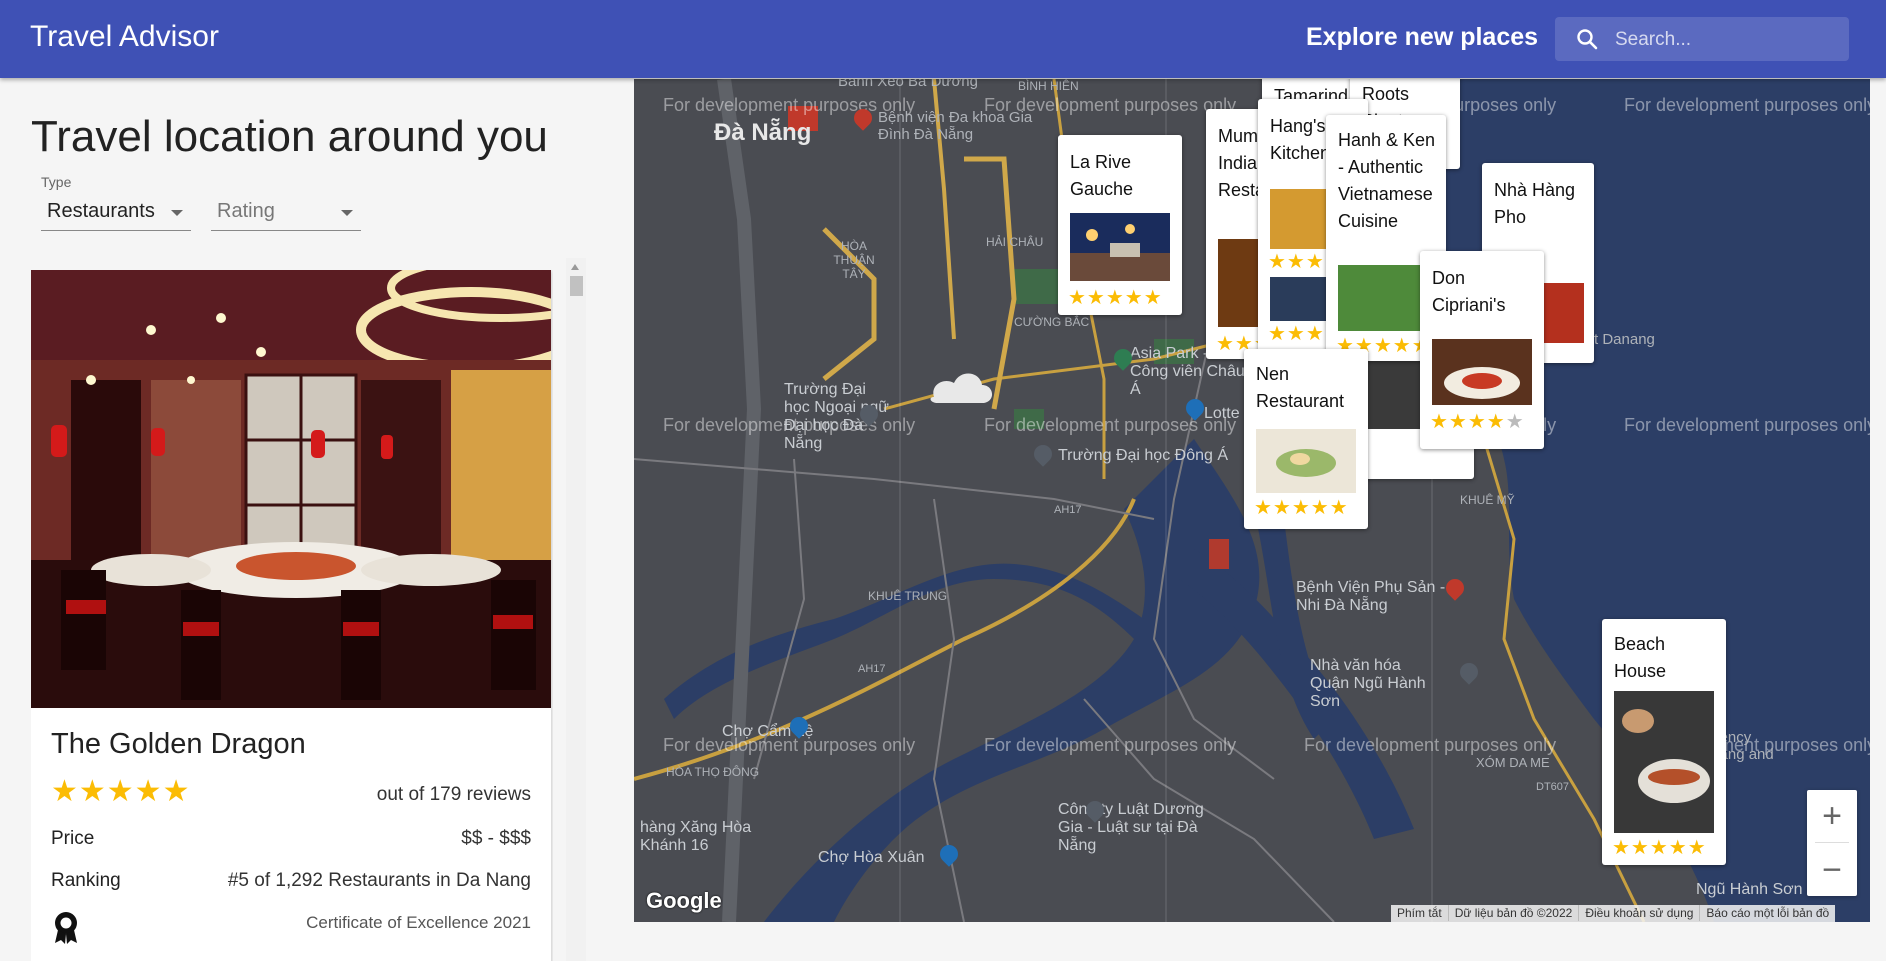  I want to click on map-pin-beach-house: Beach House ★★★★★, so click(1664, 742).